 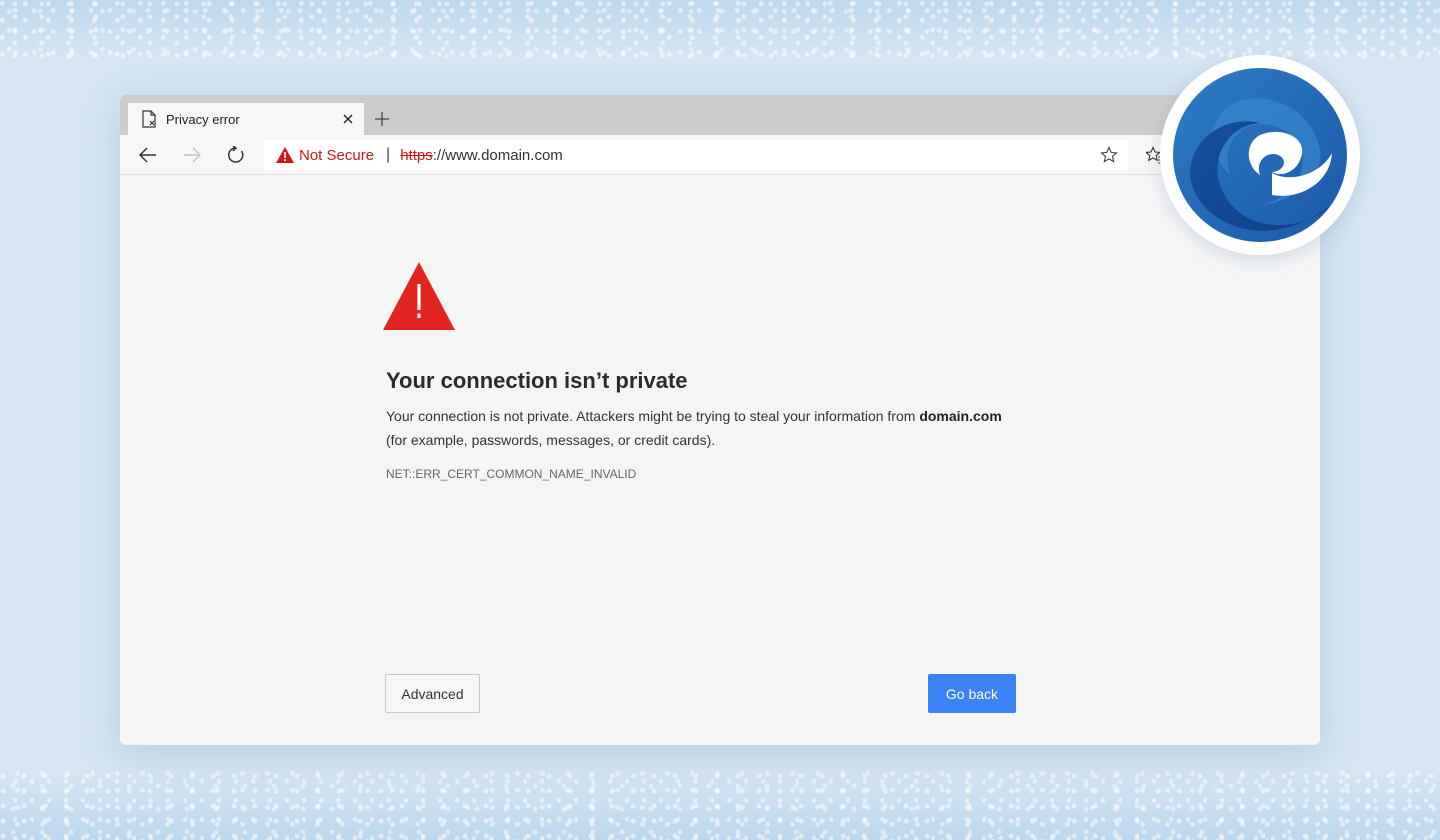 What do you see at coordinates (720, 115) in the screenshot?
I see `tab-strip: Privacy error` at bounding box center [720, 115].